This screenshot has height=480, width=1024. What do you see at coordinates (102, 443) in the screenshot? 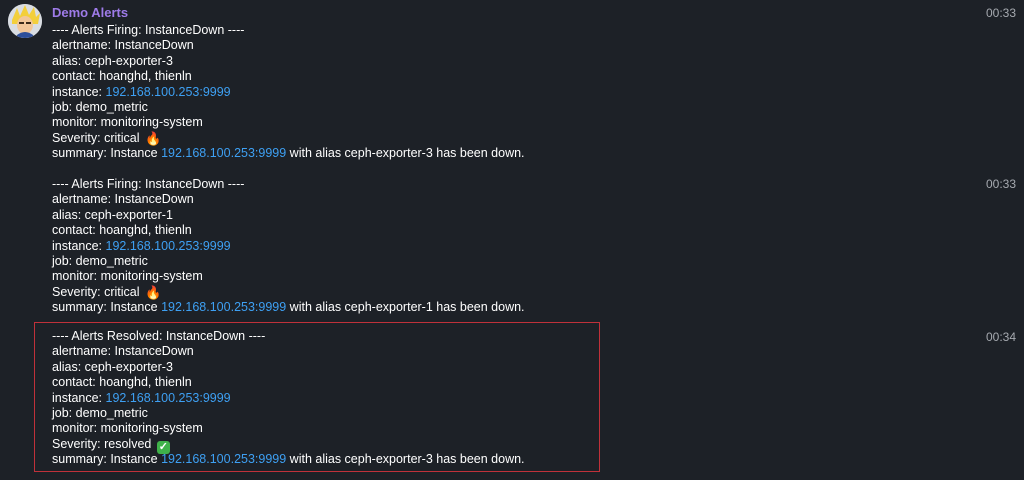
I see `severity-text: Severity: resolved` at bounding box center [102, 443].